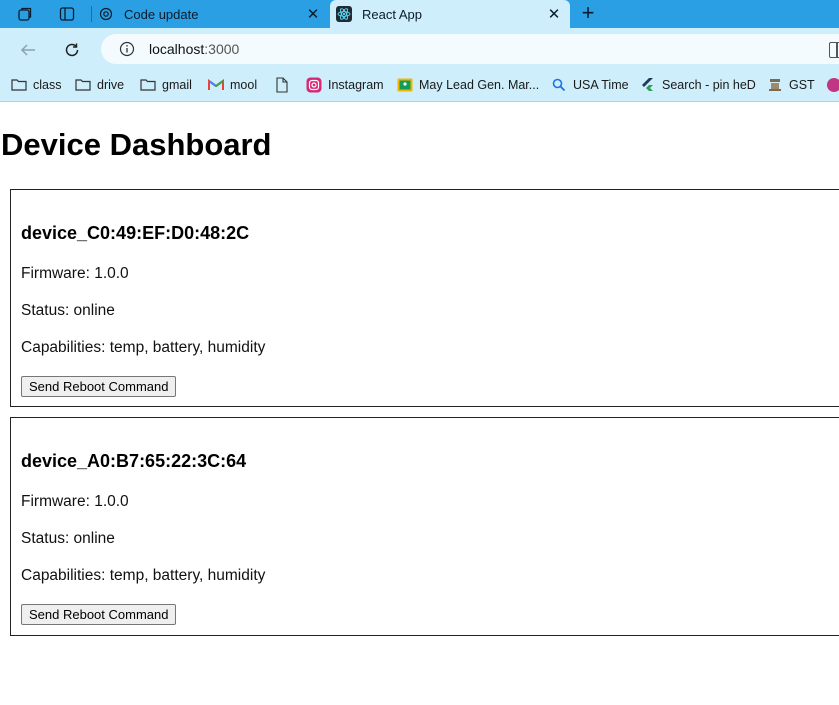 The image size is (839, 705). Describe the element at coordinates (72, 50) in the screenshot. I see `refresh-icon` at that location.